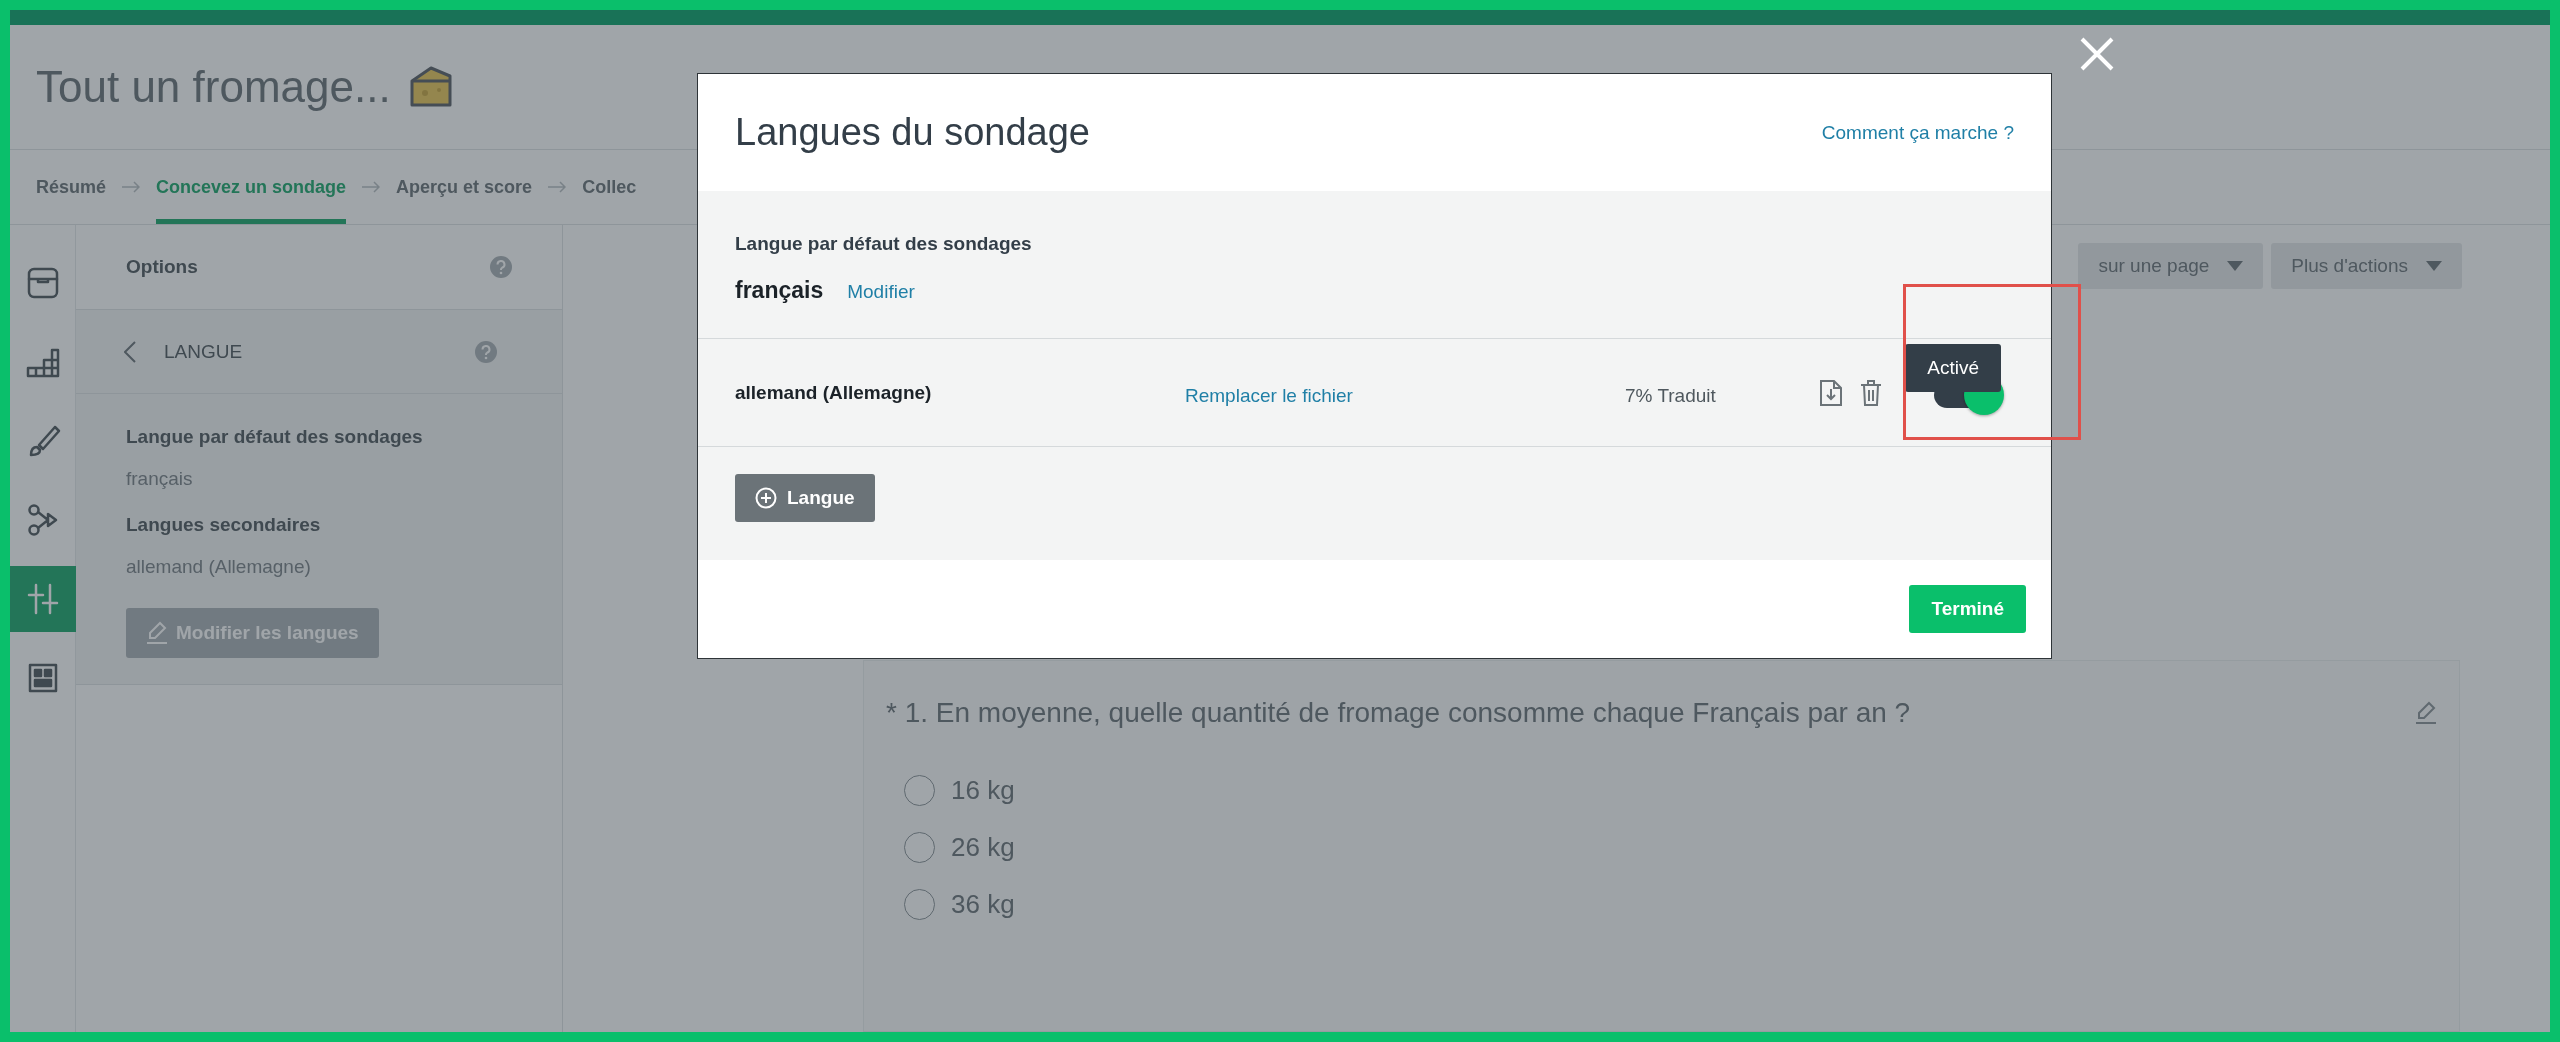 This screenshot has width=2560, height=1042. I want to click on answer-option: 26 kg, so click(1661, 847).